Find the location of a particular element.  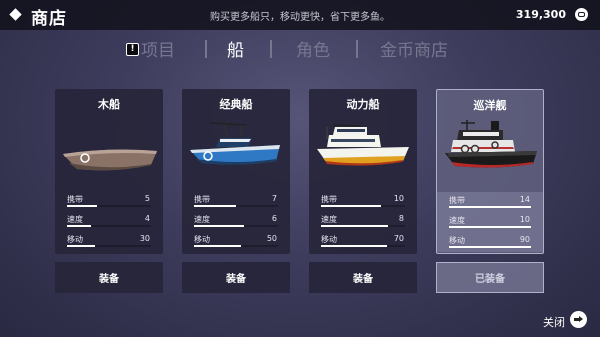

boat-name: 经典船 is located at coordinates (236, 104).